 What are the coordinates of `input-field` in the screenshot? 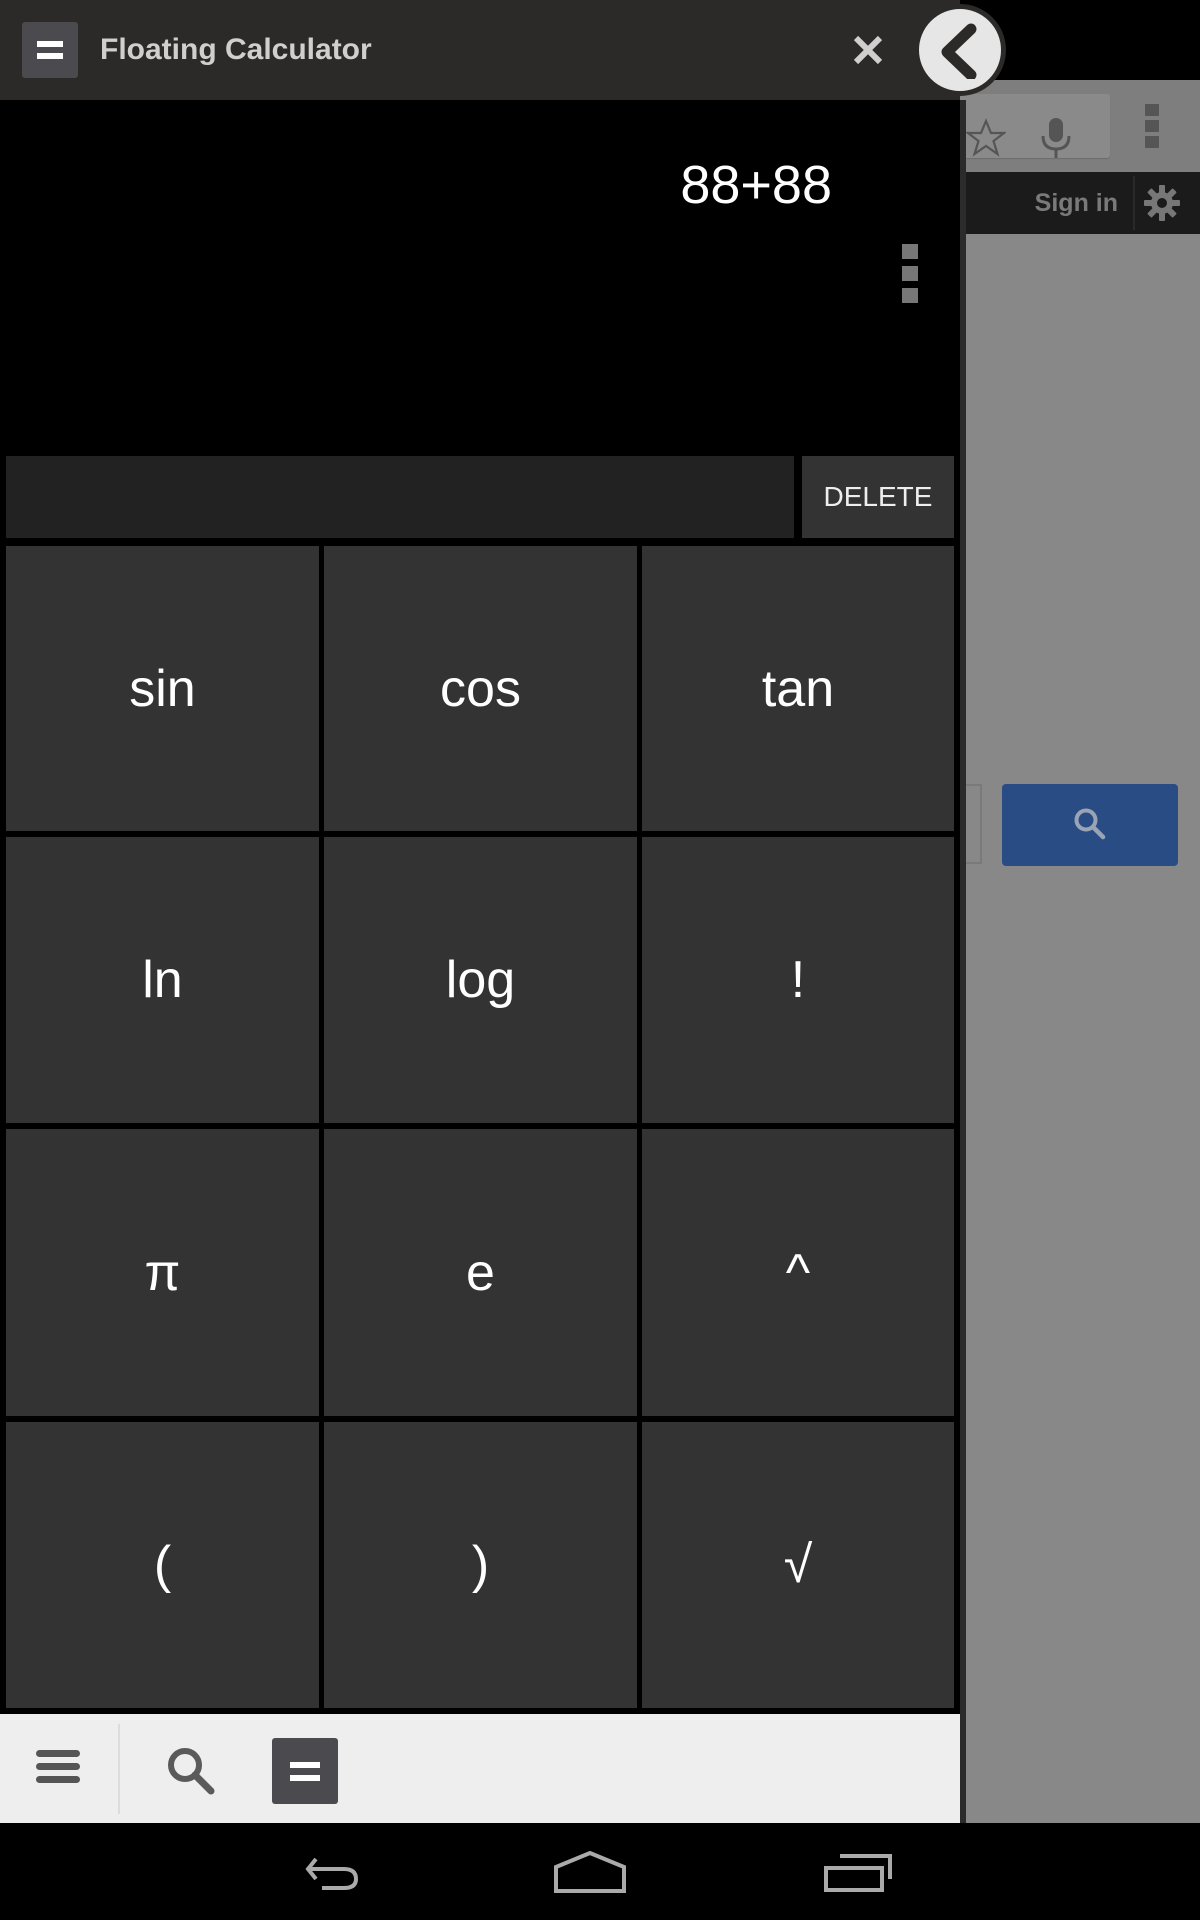 It's located at (400, 497).